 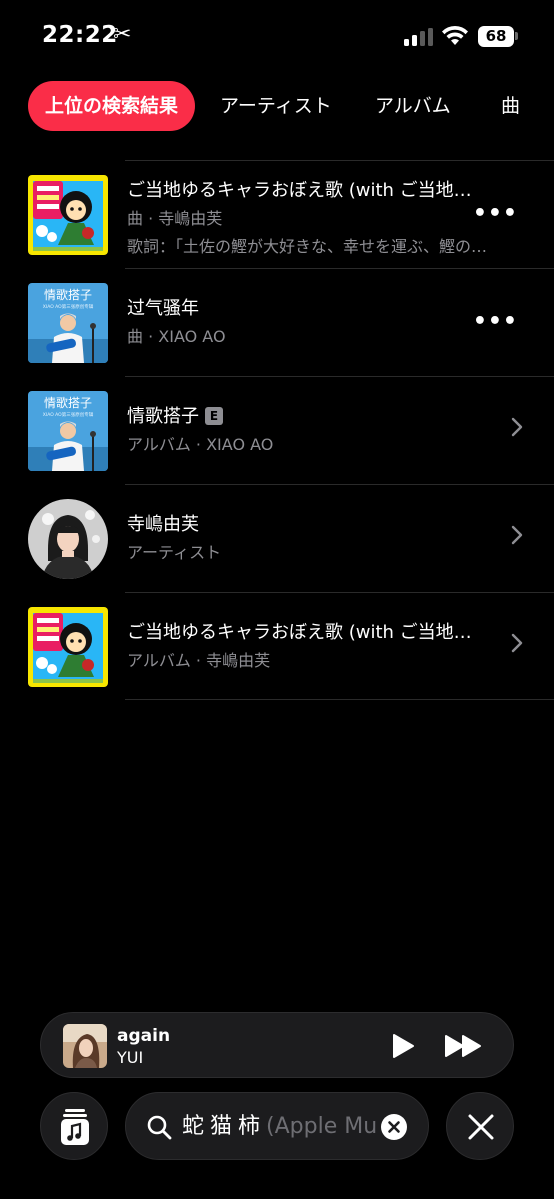 I want to click on library-music-icon, so click(x=75, y=1127).